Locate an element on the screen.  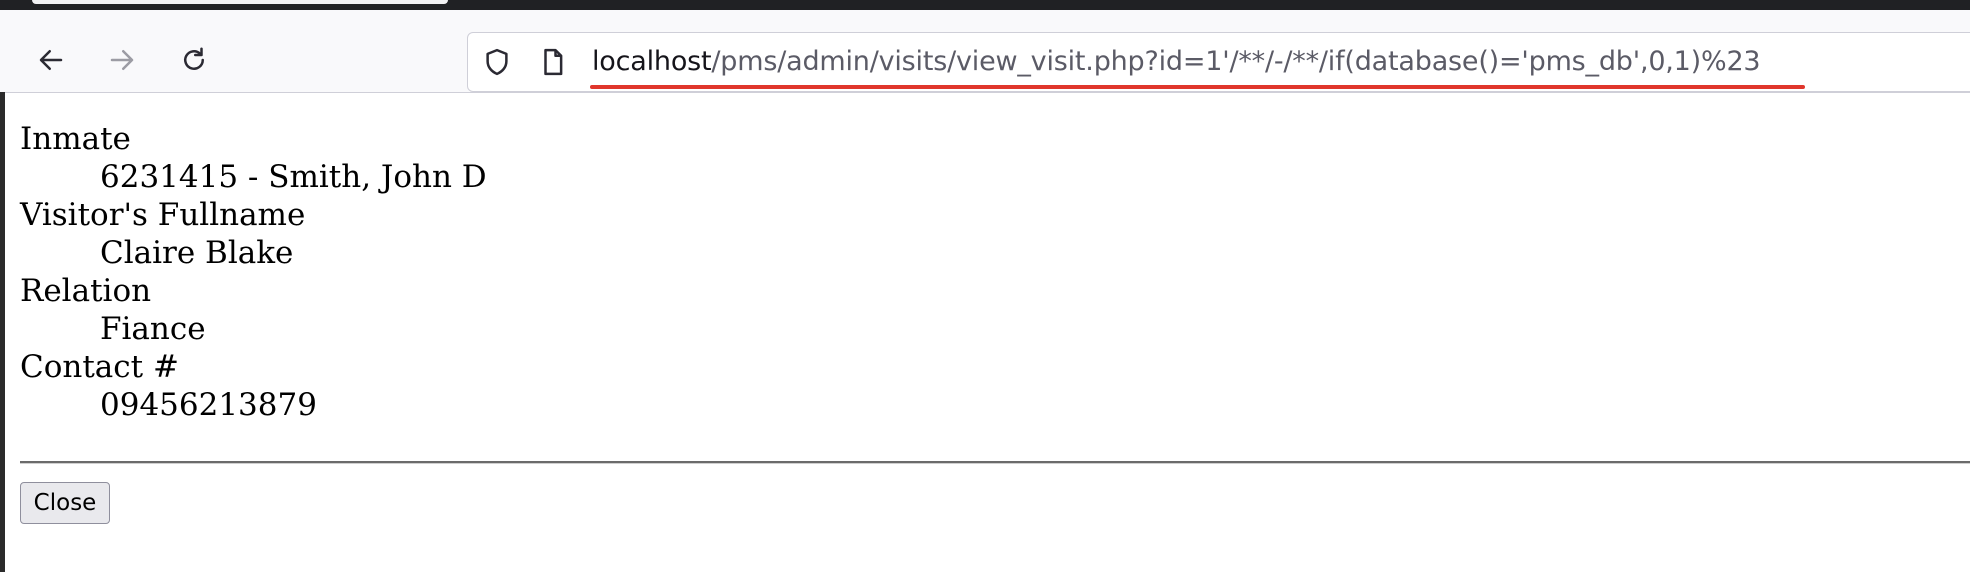
active-tab is located at coordinates (240, 2).